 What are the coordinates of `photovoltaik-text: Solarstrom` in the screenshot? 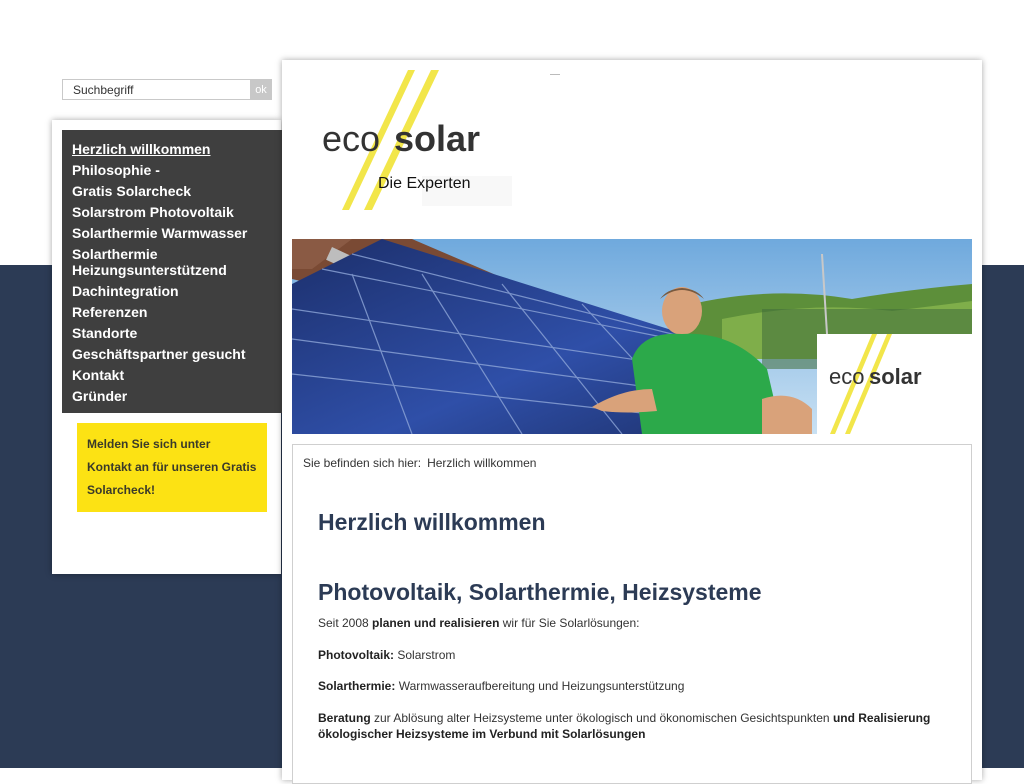 It's located at (425, 655).